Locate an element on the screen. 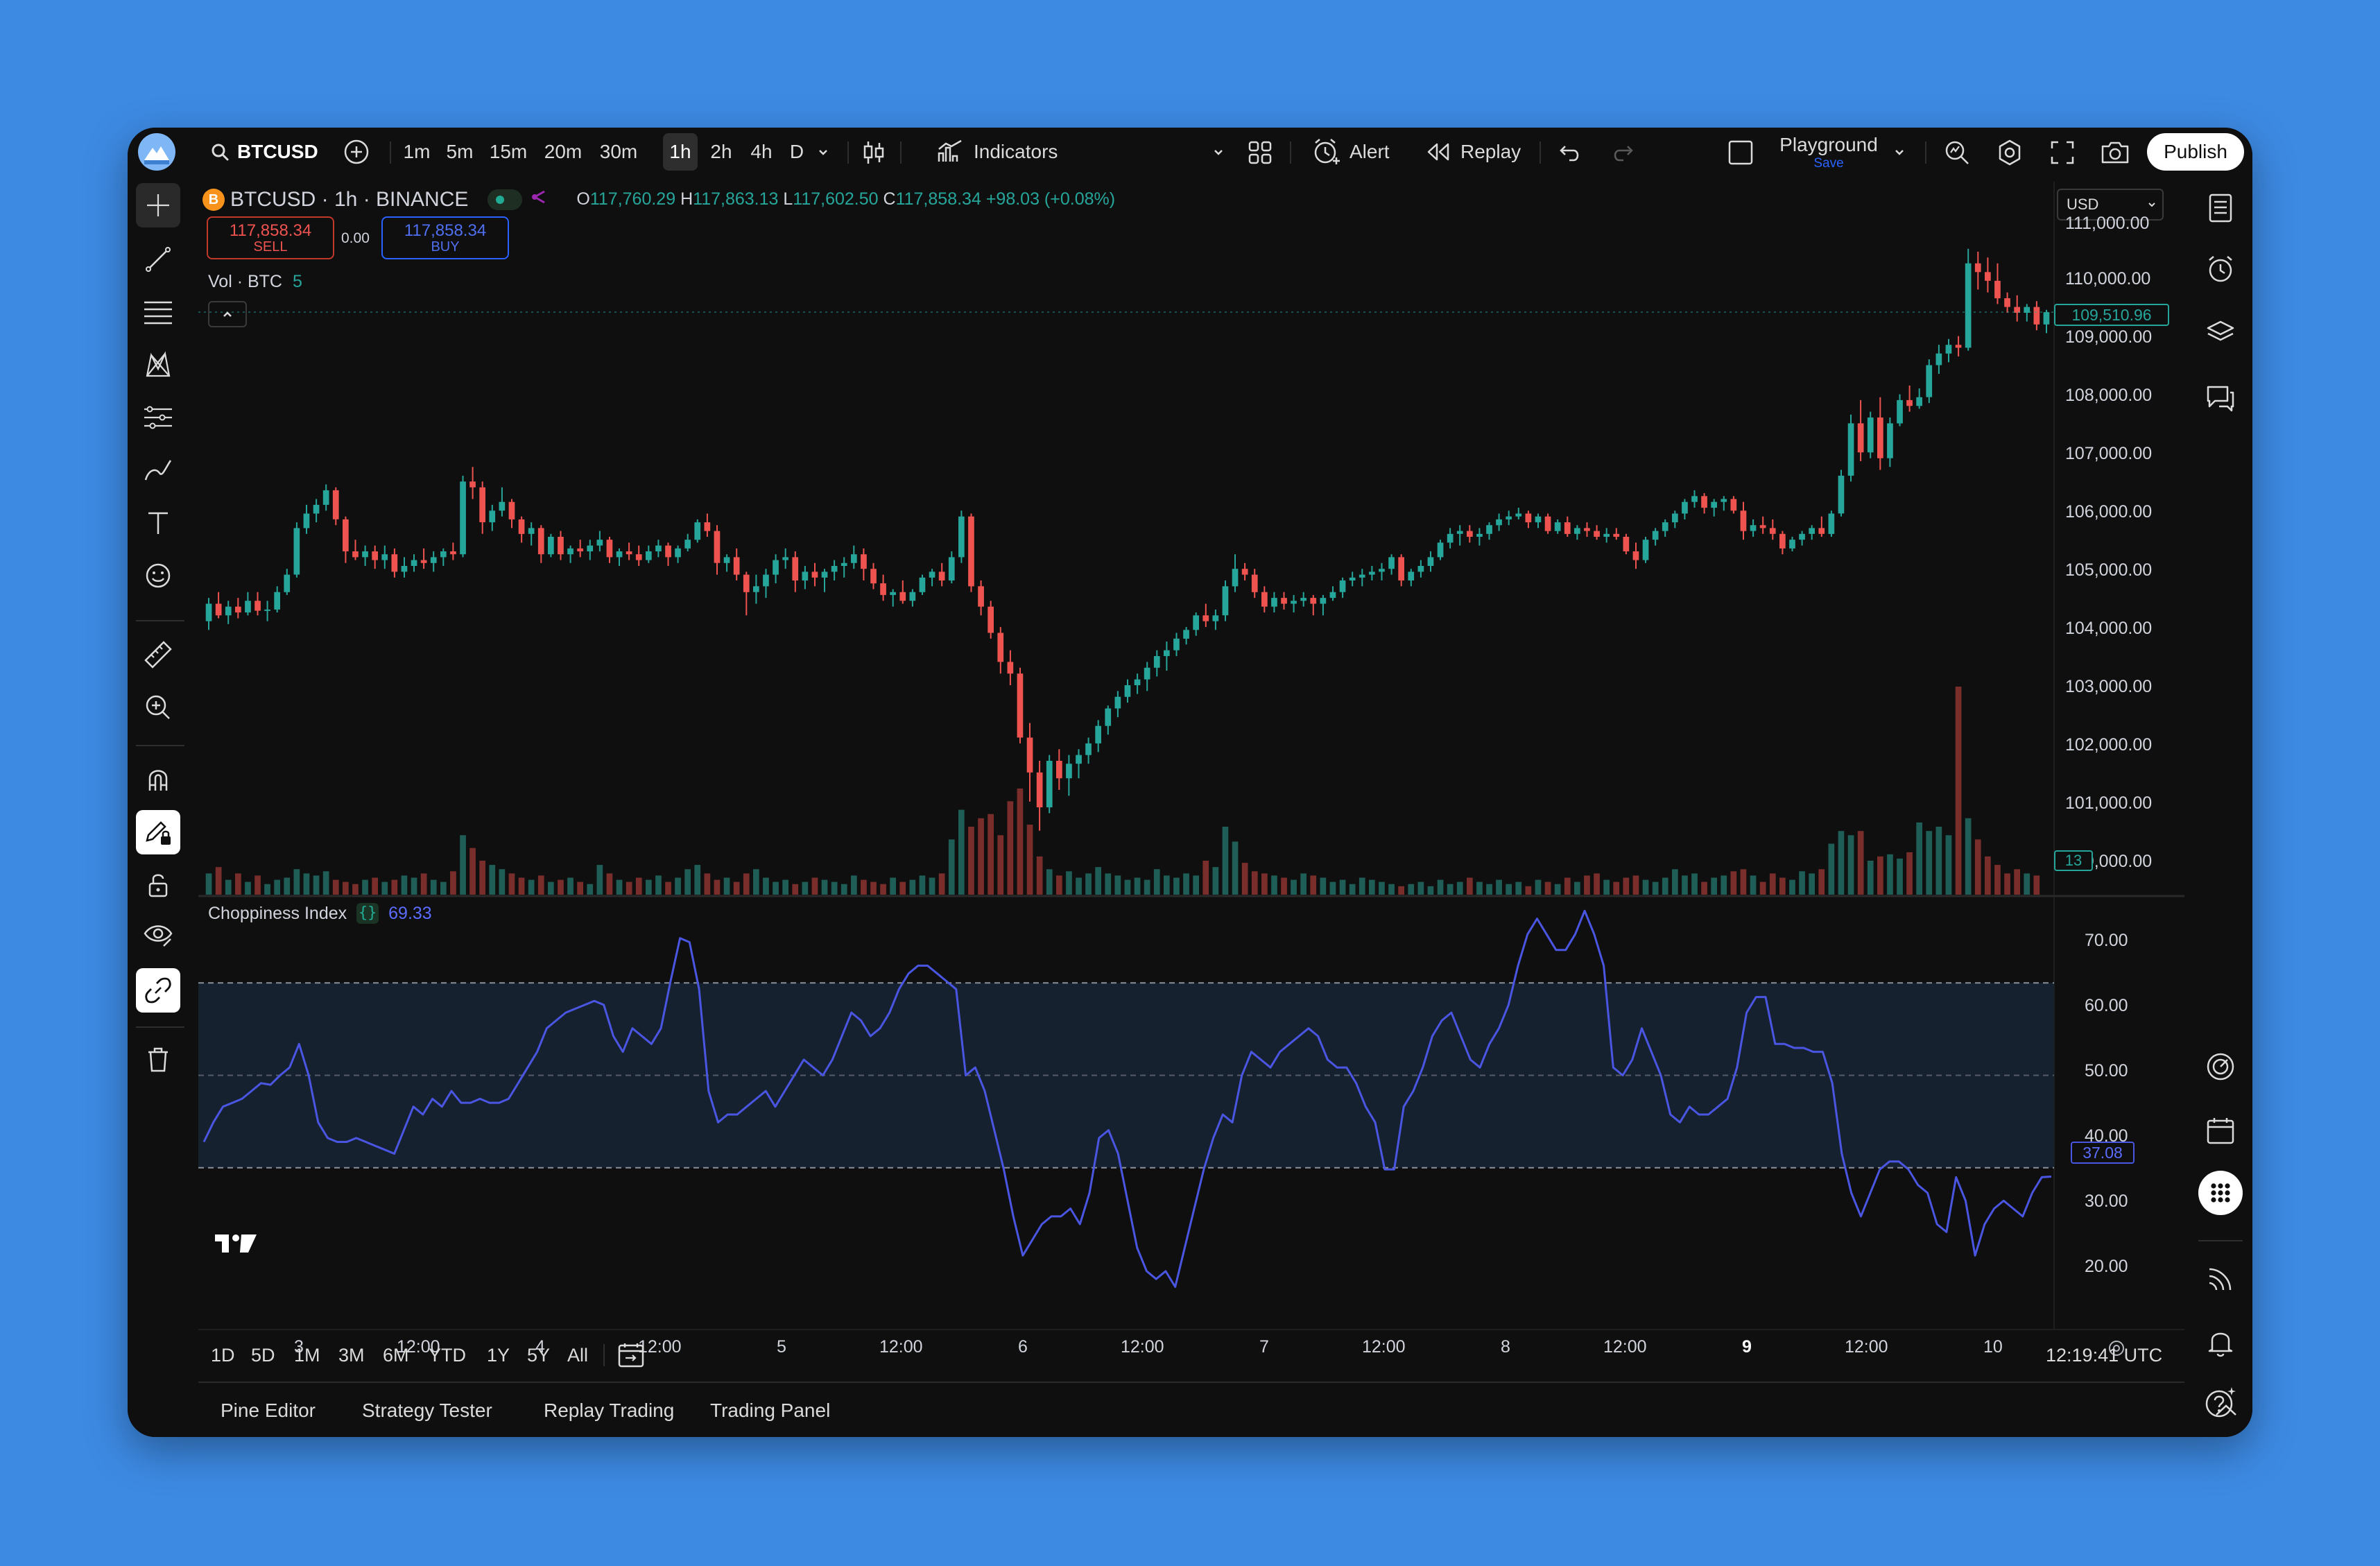 The width and height of the screenshot is (2380, 1566). timeframe-2h: 2h is located at coordinates (721, 152).